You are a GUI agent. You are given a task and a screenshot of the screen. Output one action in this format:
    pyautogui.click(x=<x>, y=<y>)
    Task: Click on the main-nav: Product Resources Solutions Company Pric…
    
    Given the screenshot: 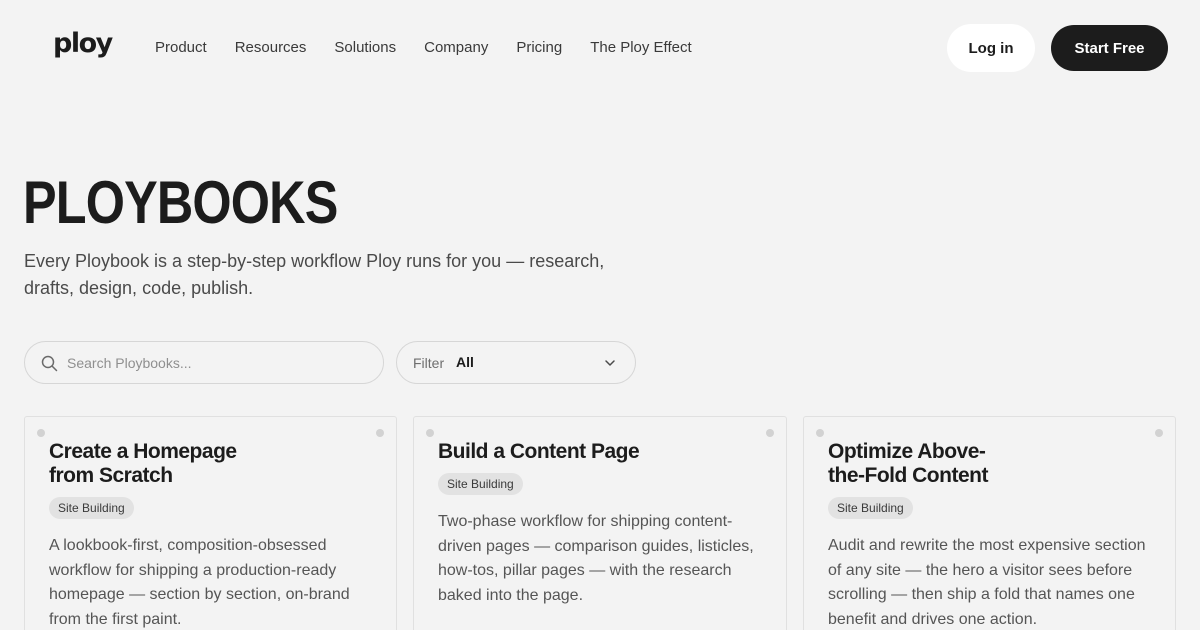 What is the action you would take?
    pyautogui.click(x=423, y=48)
    